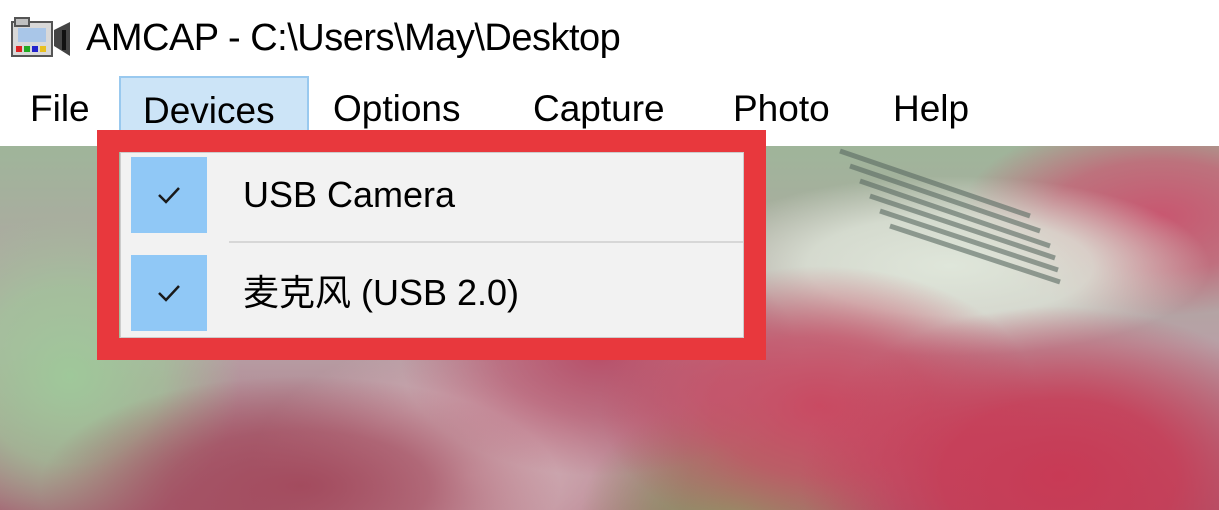  I want to click on camera-app-icon, so click(40, 37).